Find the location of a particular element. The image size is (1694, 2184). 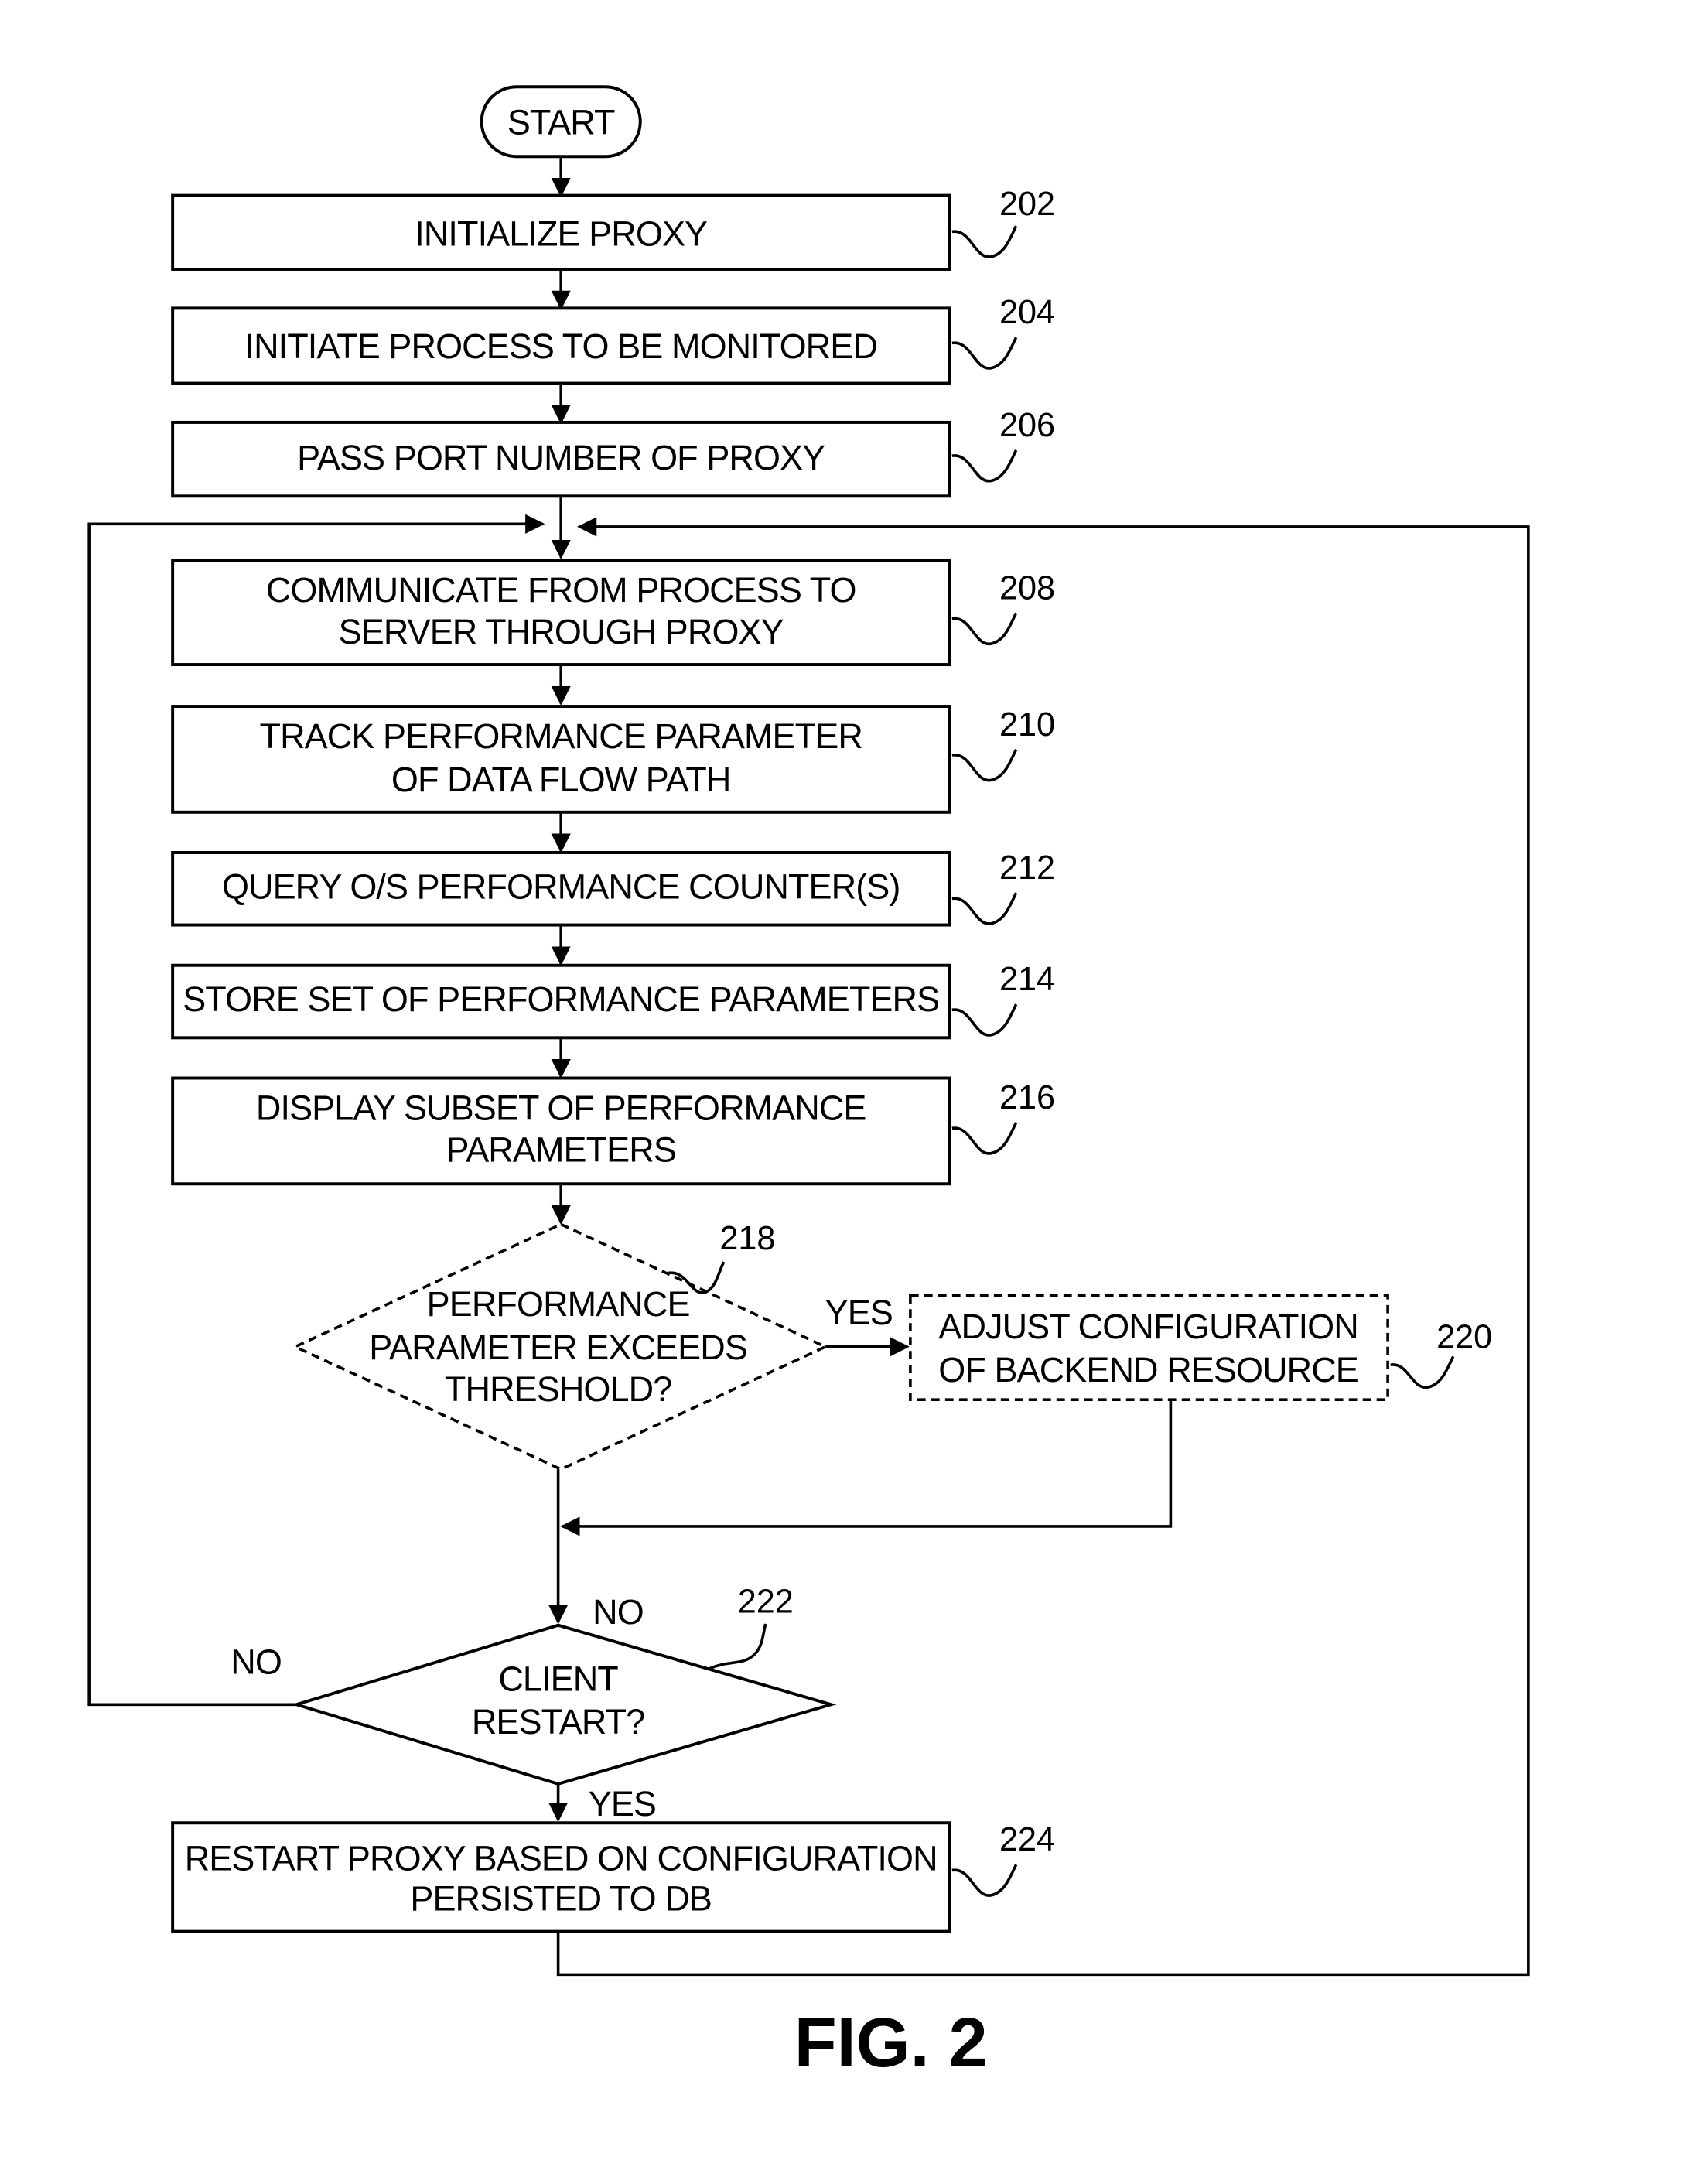

ref-202-leader is located at coordinates (984, 242).